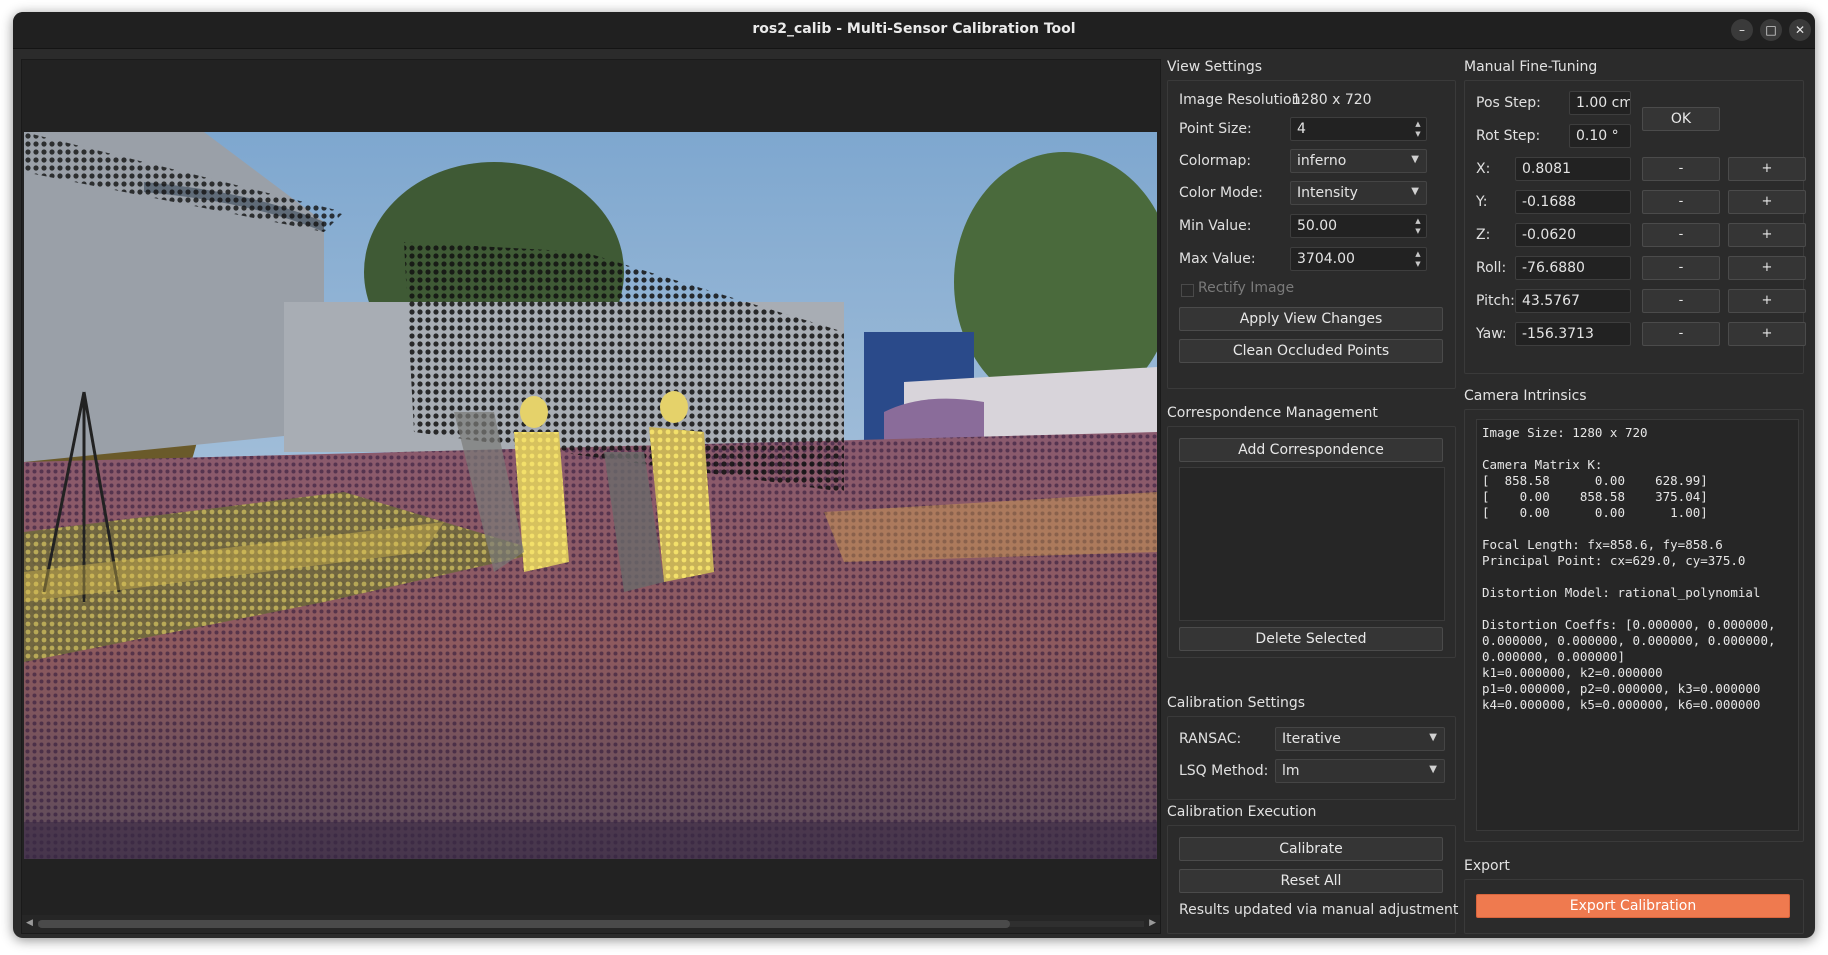 The height and width of the screenshot is (955, 1828). I want to click on pitch-plus-button: +, so click(1767, 301).